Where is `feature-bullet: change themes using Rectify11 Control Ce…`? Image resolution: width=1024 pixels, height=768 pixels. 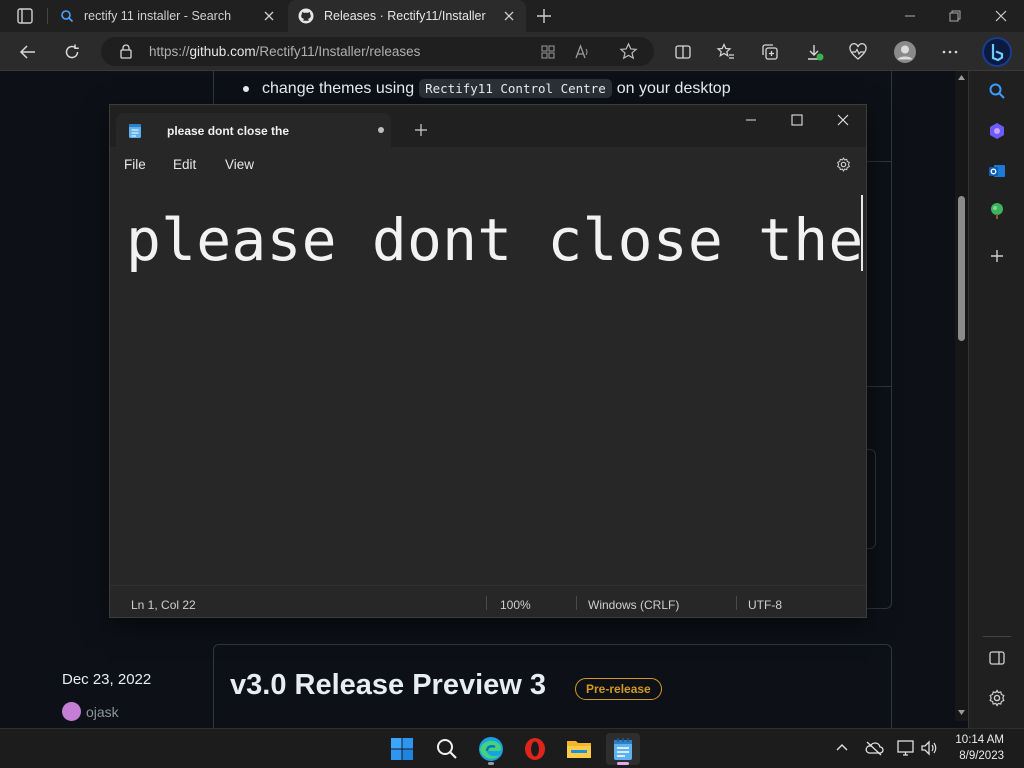 feature-bullet: change themes using Rectify11 Control Ce… is located at coordinates (487, 88).